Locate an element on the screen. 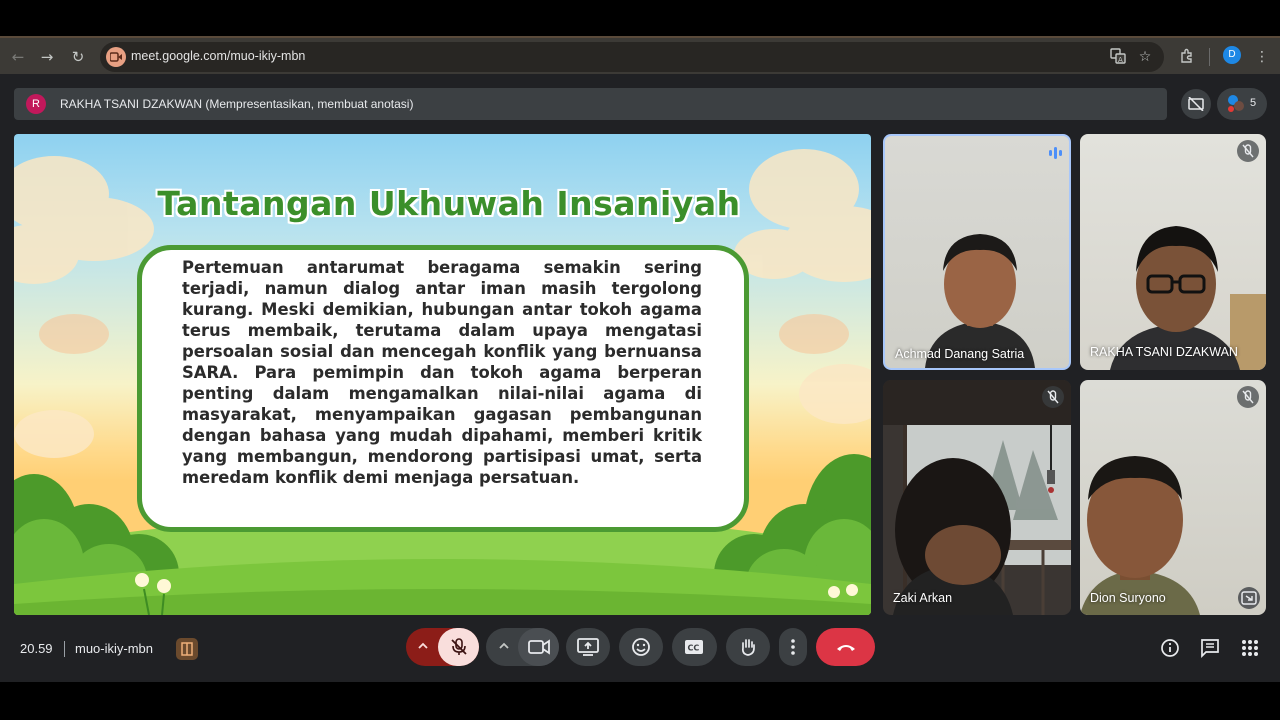 The height and width of the screenshot is (720, 1280). end-call-icon is located at coordinates (846, 648).